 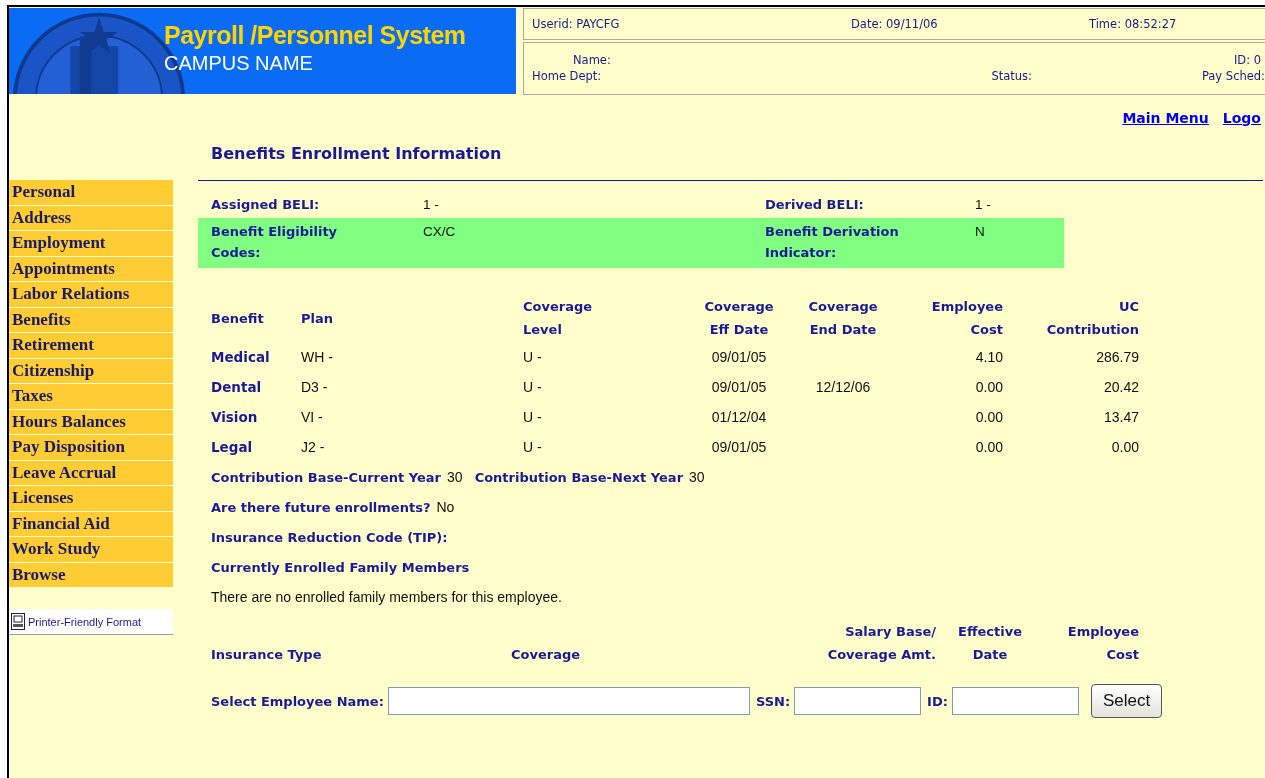 I want to click on date-text: Date: 09/11/06, so click(x=895, y=23).